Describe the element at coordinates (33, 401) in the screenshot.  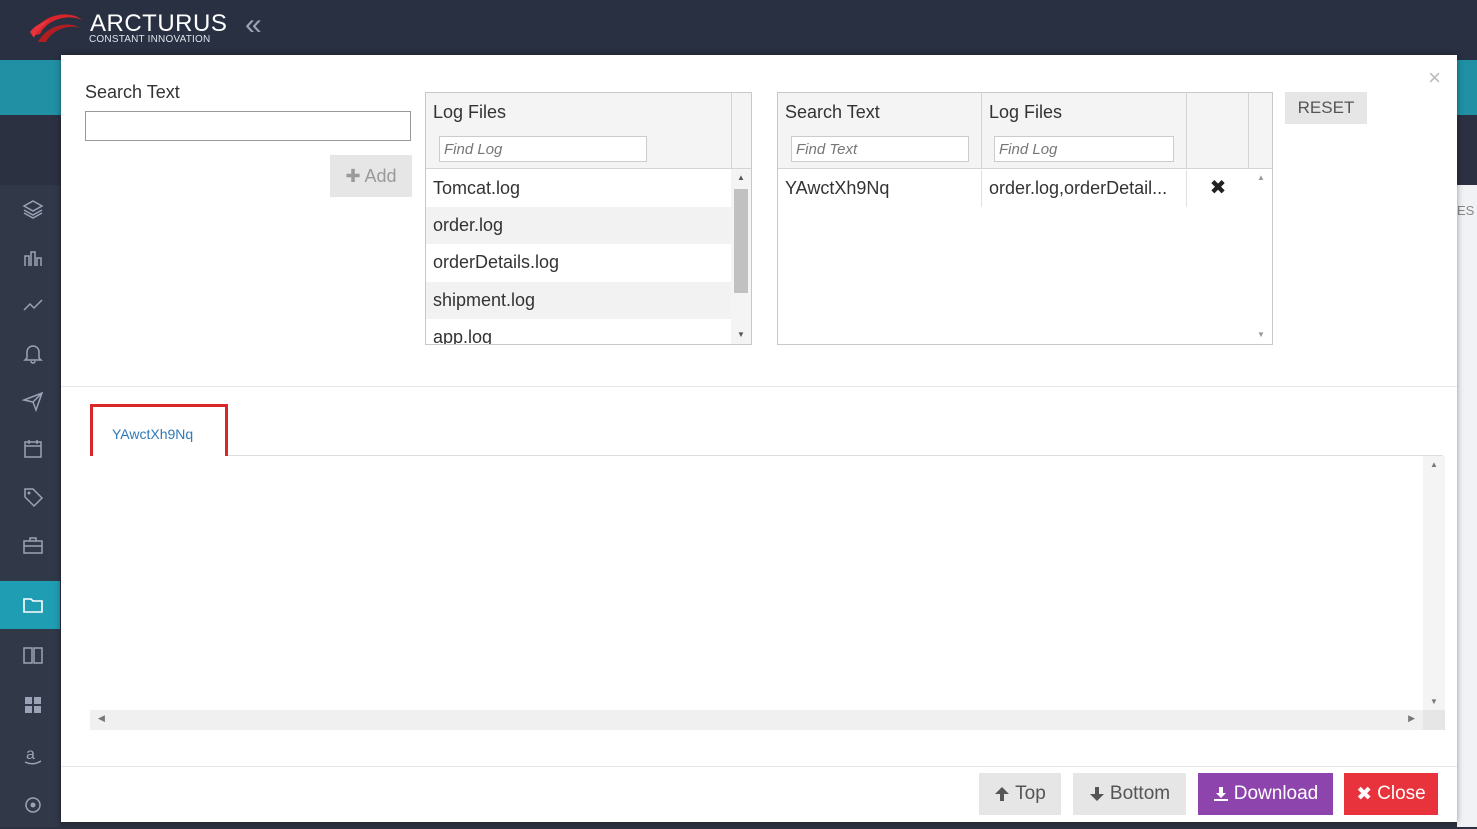
I see `paper-plane-icon` at that location.